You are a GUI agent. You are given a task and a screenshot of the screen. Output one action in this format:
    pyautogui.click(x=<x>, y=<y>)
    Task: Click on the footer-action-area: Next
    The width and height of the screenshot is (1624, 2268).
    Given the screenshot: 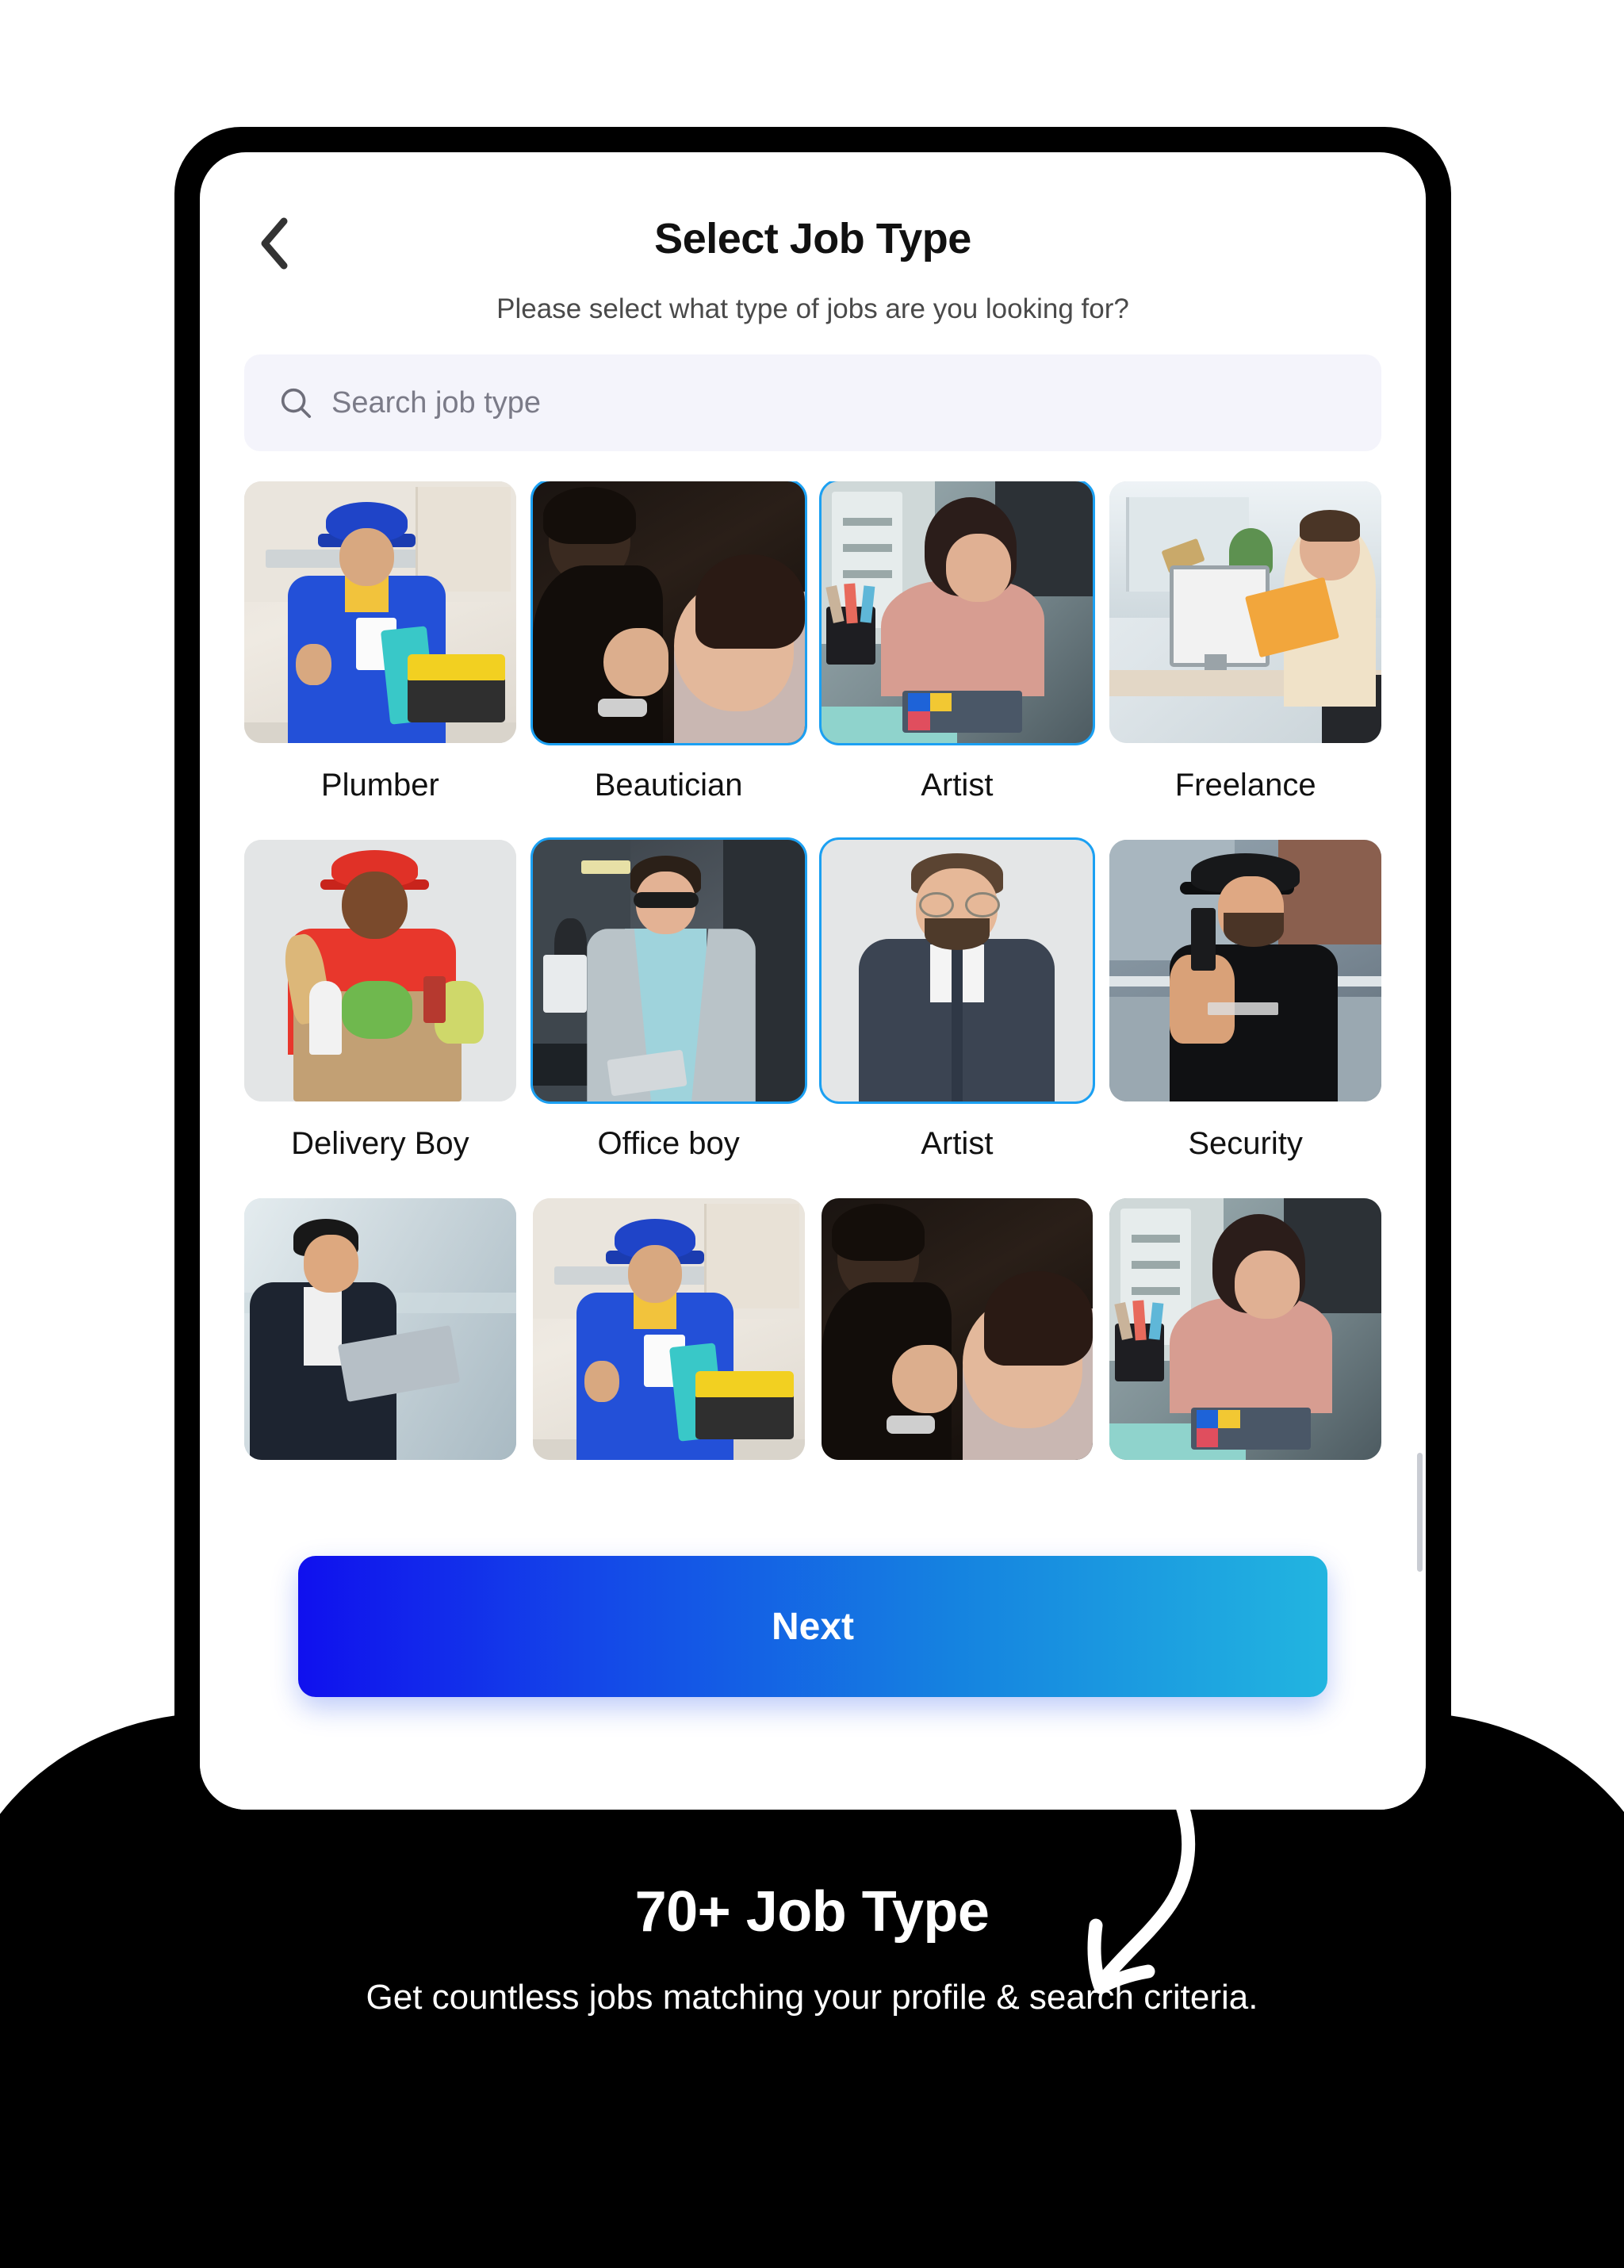 What is the action you would take?
    pyautogui.click(x=813, y=1667)
    